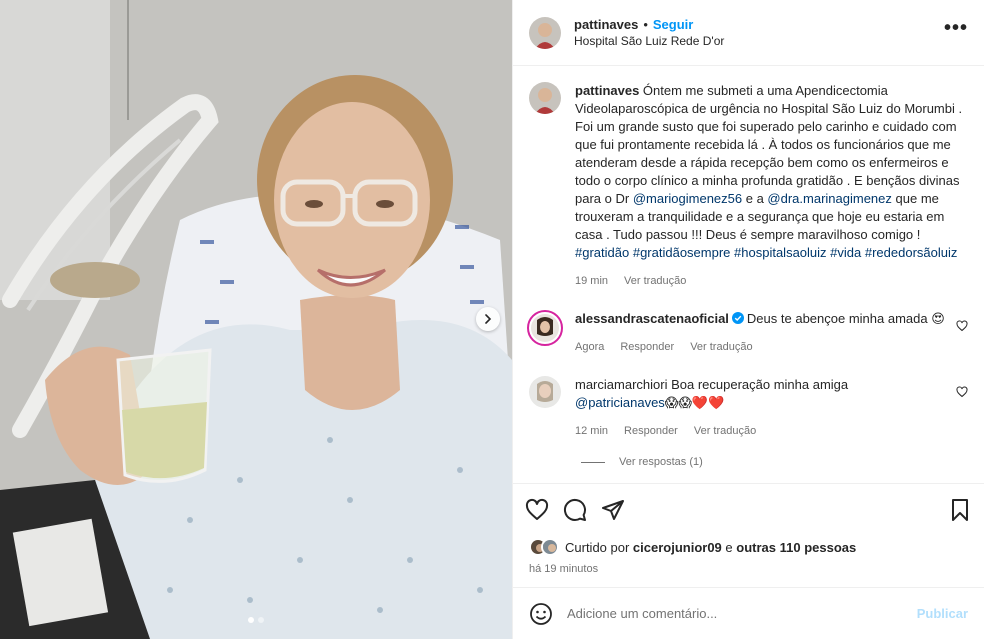  What do you see at coordinates (780, 252) in the screenshot?
I see `hashtag-link: #hospitalsaoluiz` at bounding box center [780, 252].